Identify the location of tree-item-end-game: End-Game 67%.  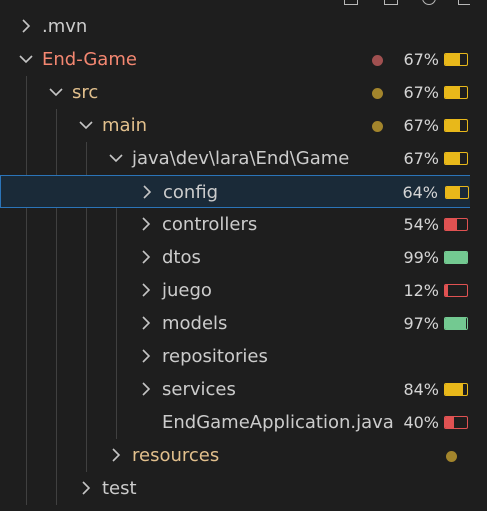
(243, 59).